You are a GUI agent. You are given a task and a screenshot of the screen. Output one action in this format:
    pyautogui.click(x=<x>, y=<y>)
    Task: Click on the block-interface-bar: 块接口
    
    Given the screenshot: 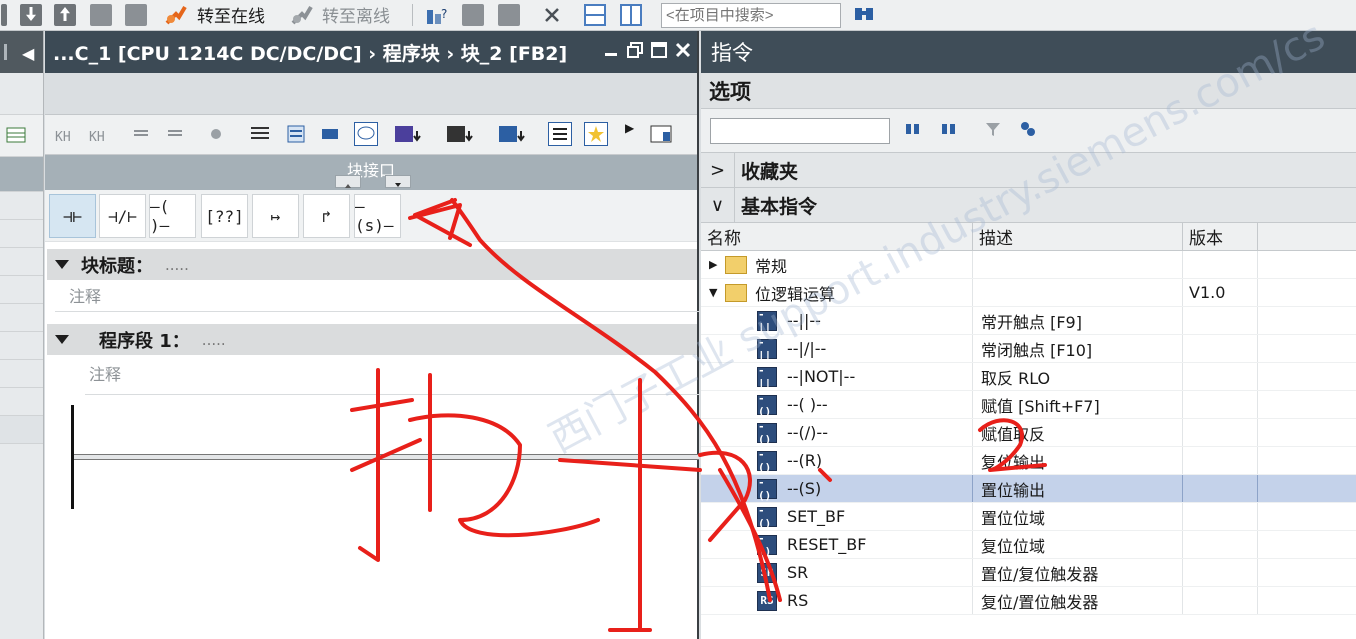 What is the action you would take?
    pyautogui.click(x=371, y=172)
    